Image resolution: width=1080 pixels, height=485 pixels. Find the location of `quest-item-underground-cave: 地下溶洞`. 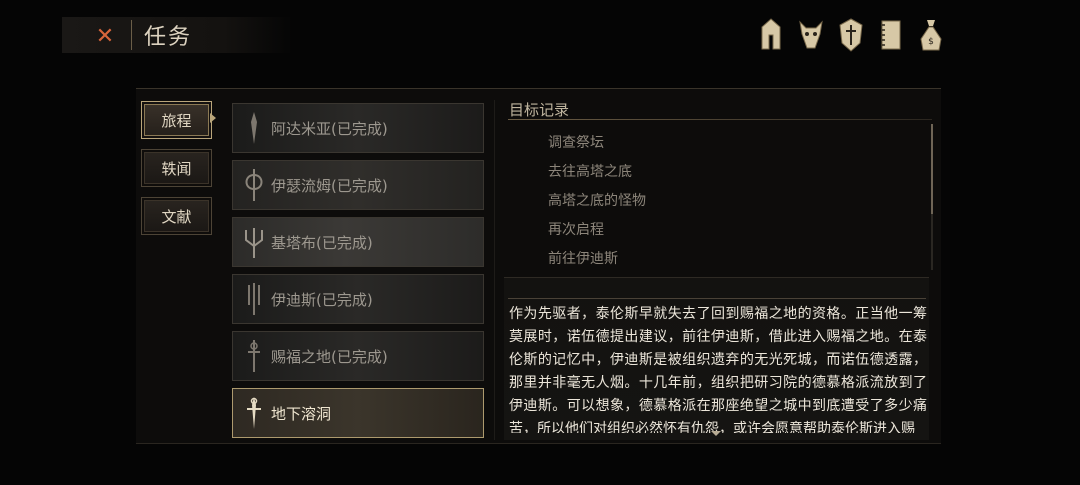

quest-item-underground-cave: 地下溶洞 is located at coordinates (358, 413).